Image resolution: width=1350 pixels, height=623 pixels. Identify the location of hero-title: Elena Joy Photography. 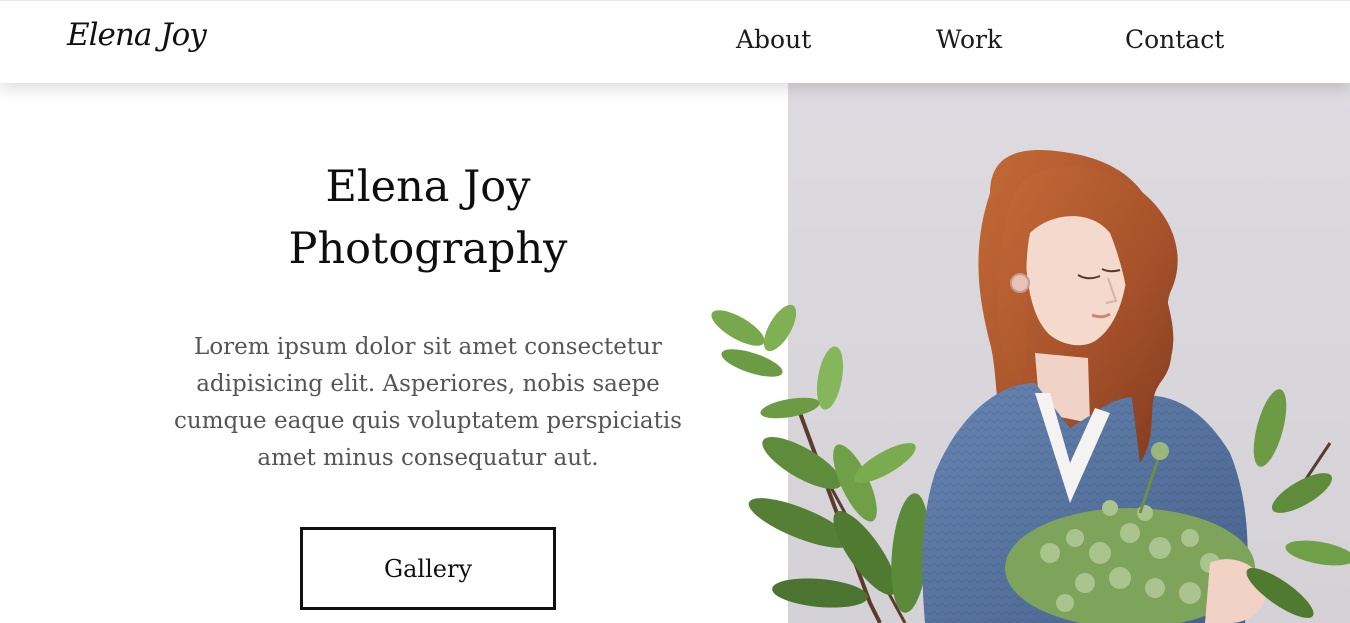
(428, 218).